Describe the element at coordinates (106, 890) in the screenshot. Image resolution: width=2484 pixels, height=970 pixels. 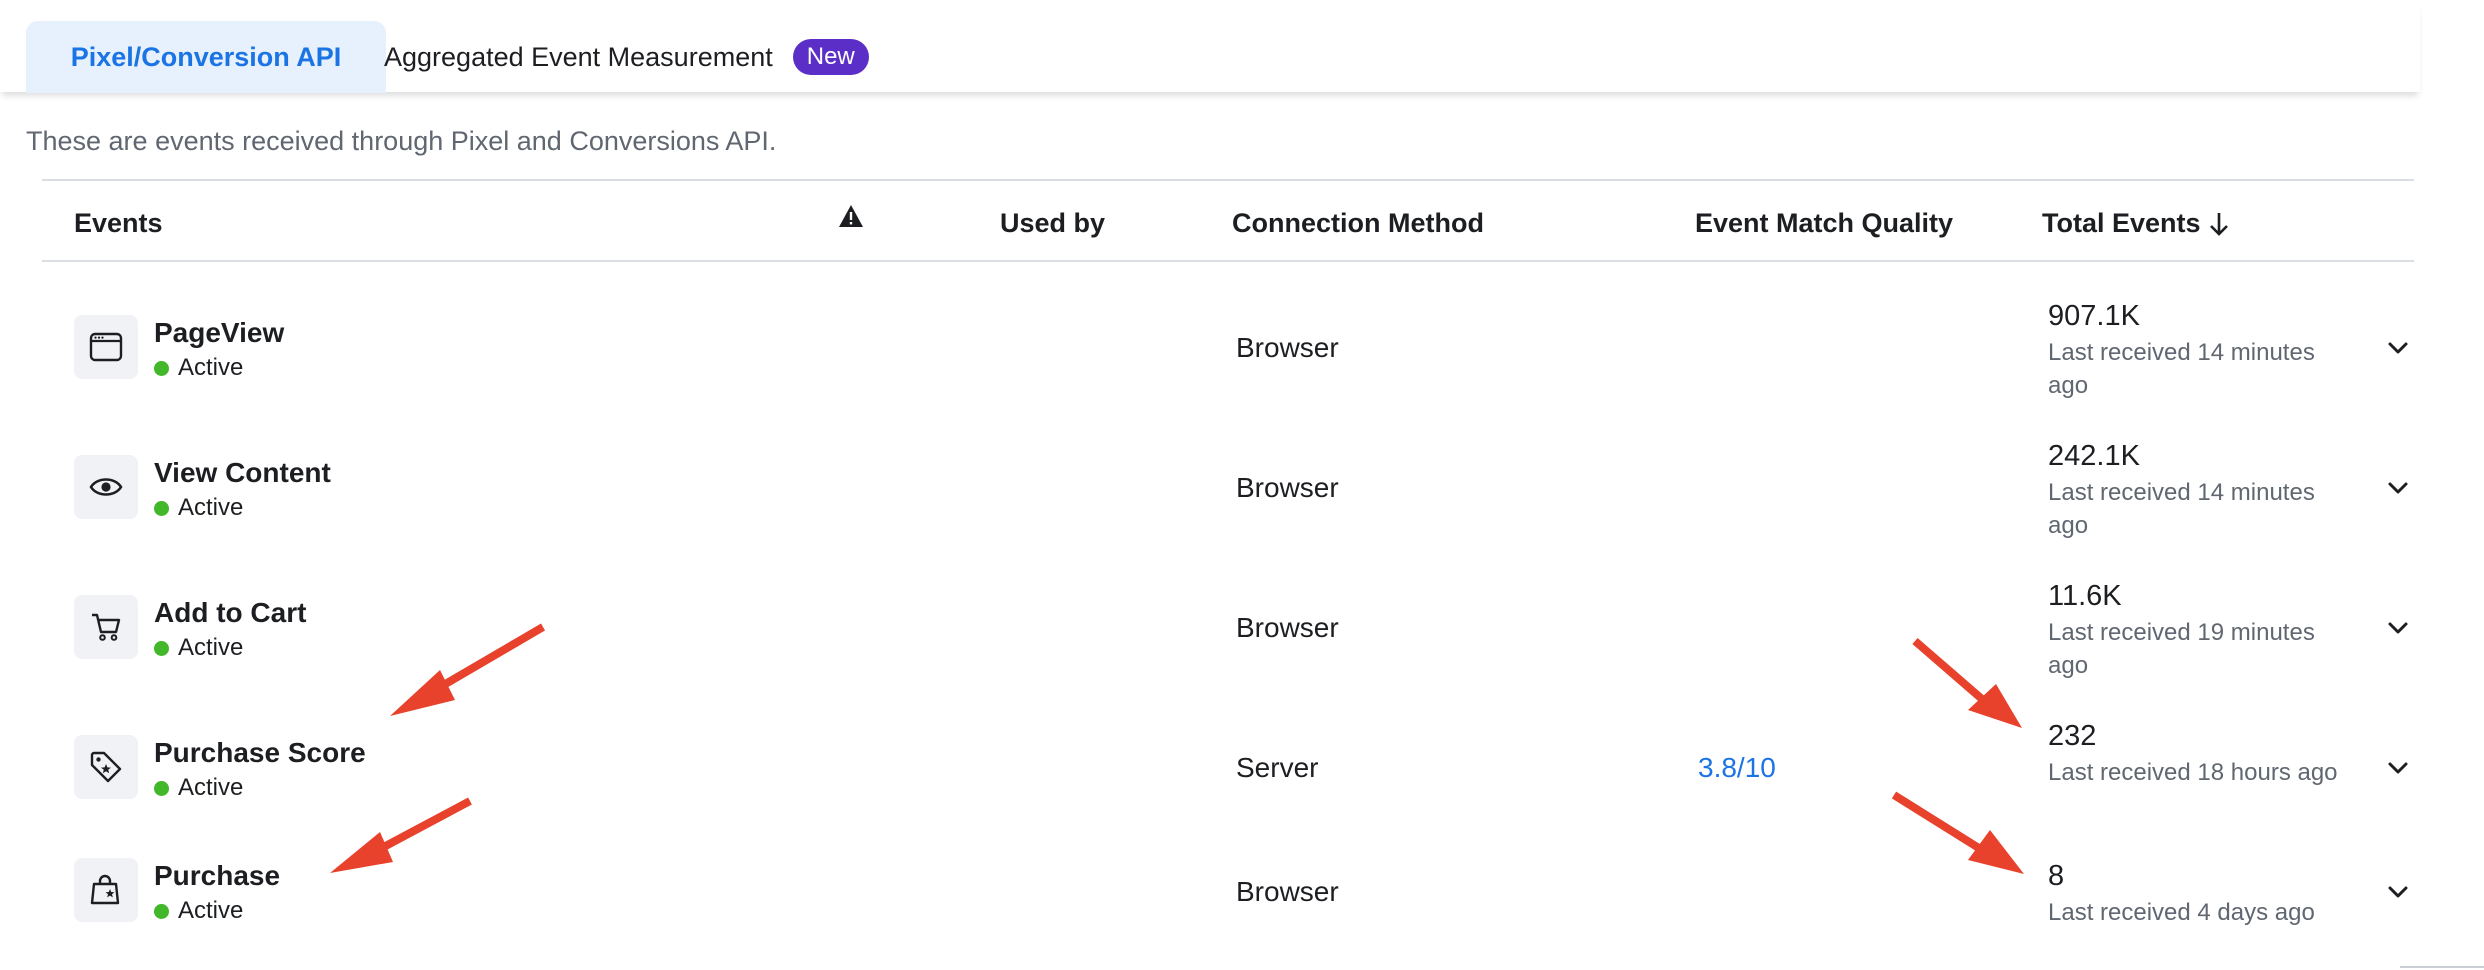
I see `shopping-bag-icon` at that location.